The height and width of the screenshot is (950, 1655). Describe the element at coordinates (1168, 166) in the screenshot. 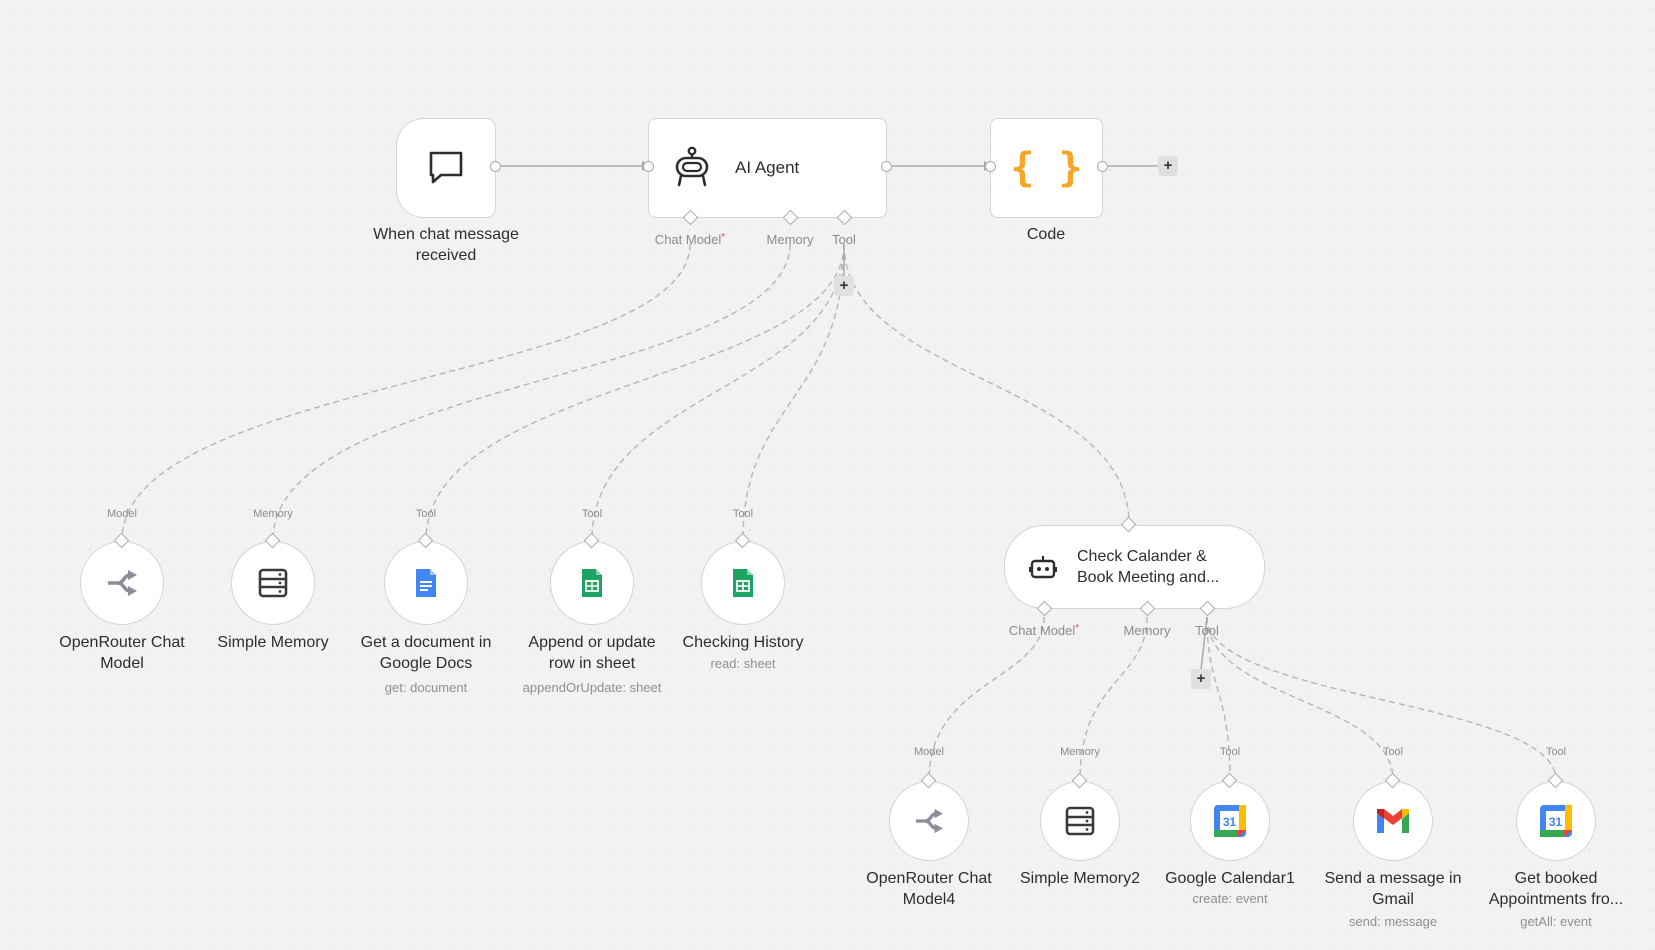

I see `add-node-button: +` at that location.